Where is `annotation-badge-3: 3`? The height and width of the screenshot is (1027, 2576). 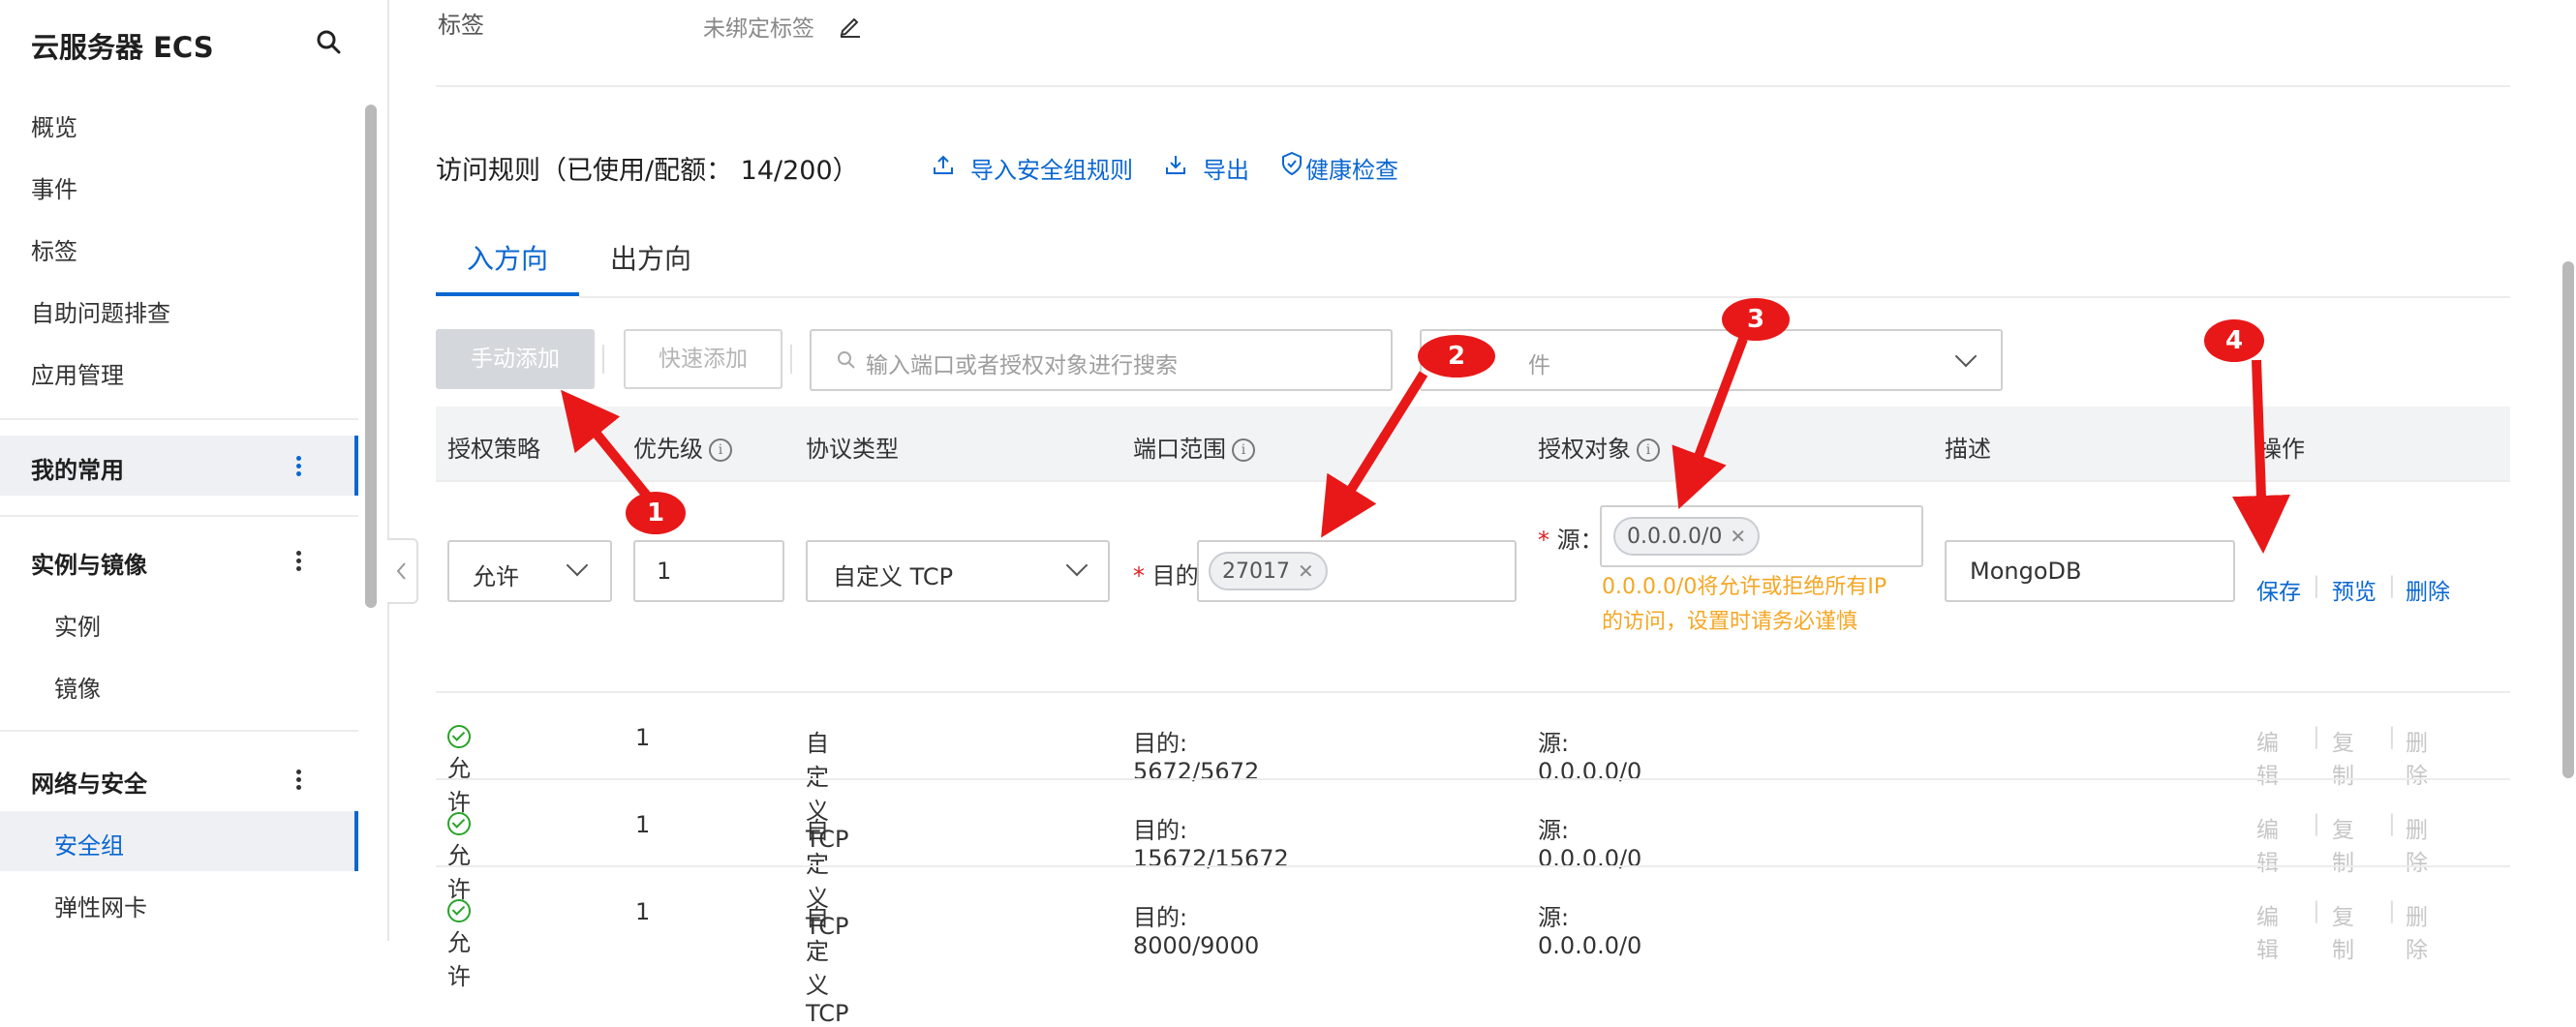
annotation-badge-3: 3 is located at coordinates (1756, 320).